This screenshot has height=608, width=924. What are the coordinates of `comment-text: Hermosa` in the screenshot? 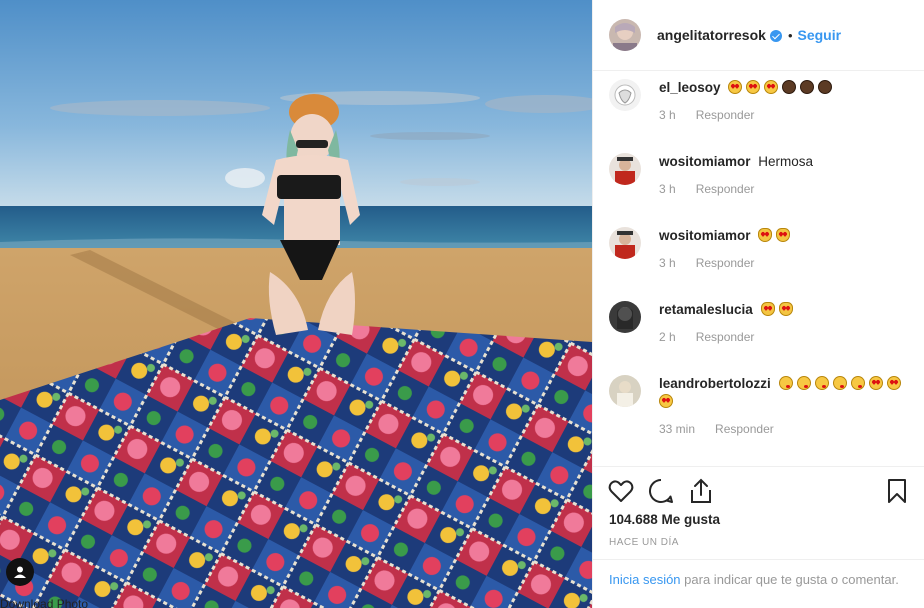 It's located at (786, 161).